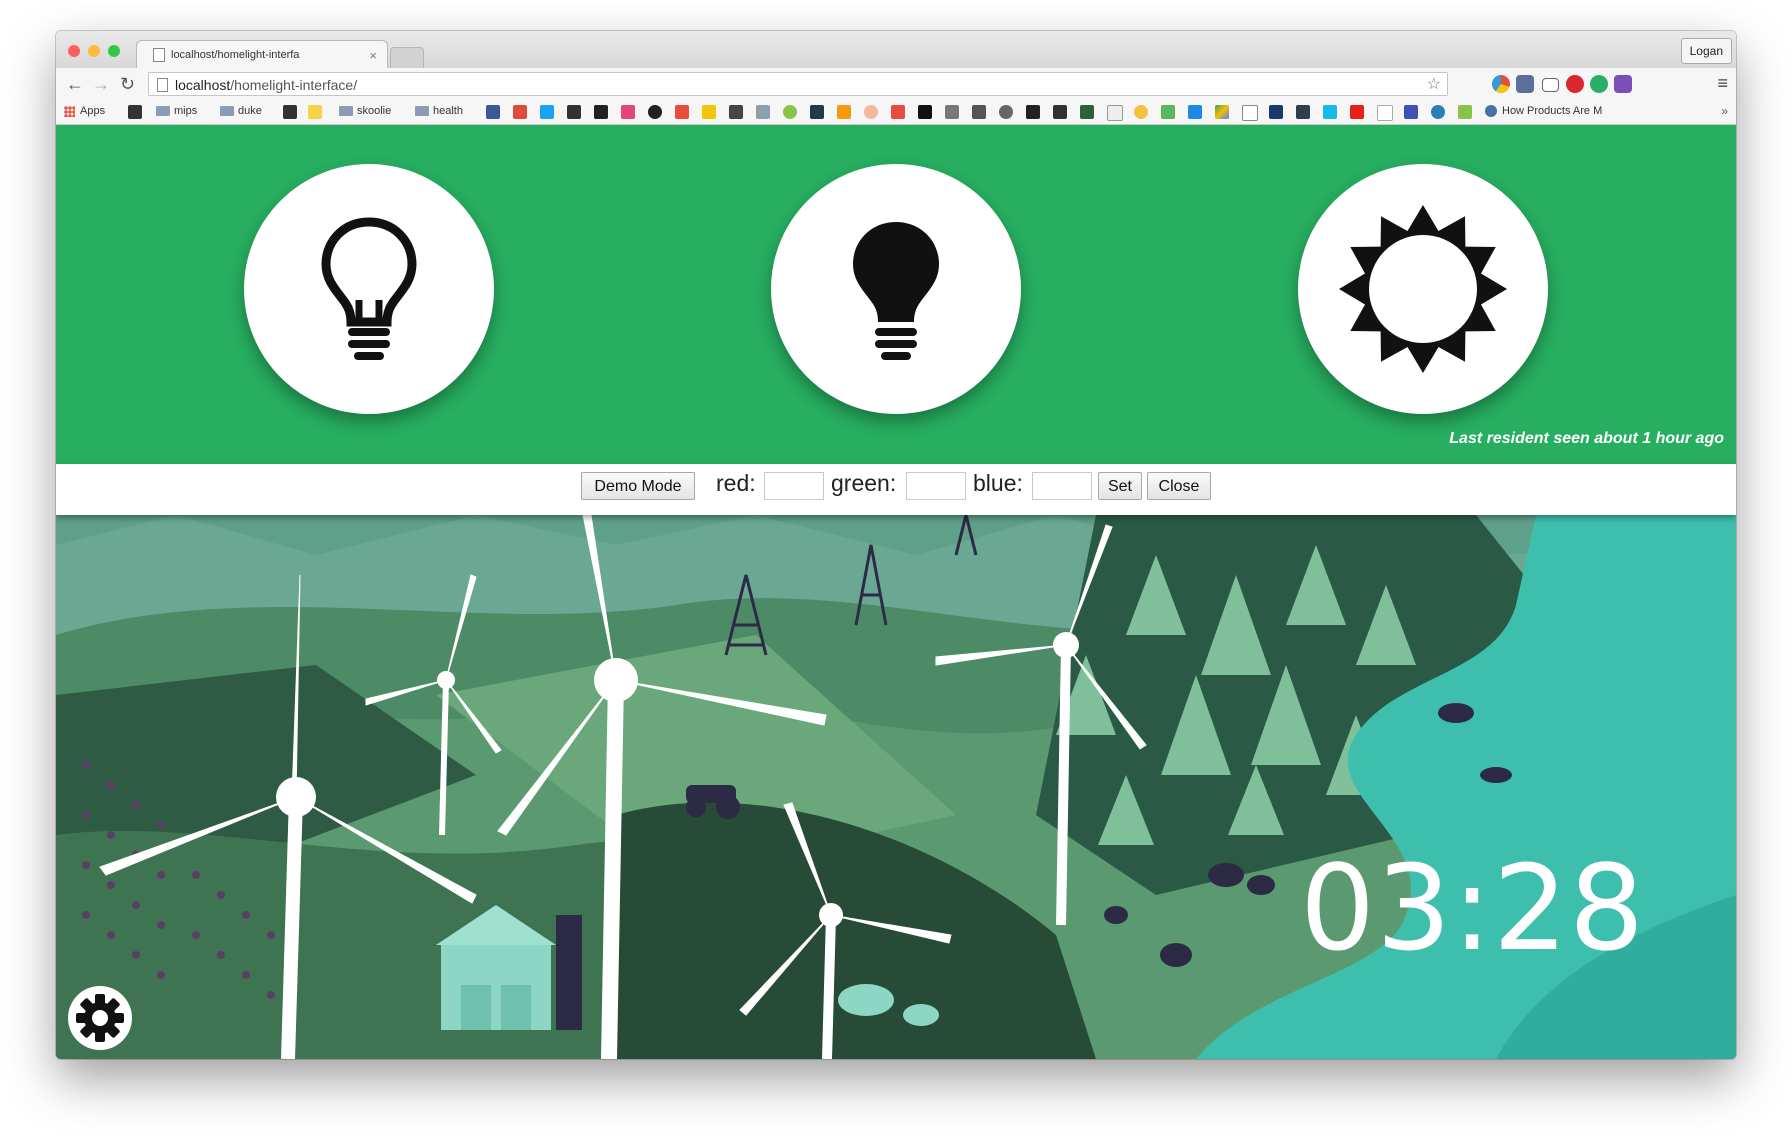 This screenshot has height=1139, width=1792. What do you see at coordinates (1599, 84) in the screenshot?
I see `extension-d-icon` at bounding box center [1599, 84].